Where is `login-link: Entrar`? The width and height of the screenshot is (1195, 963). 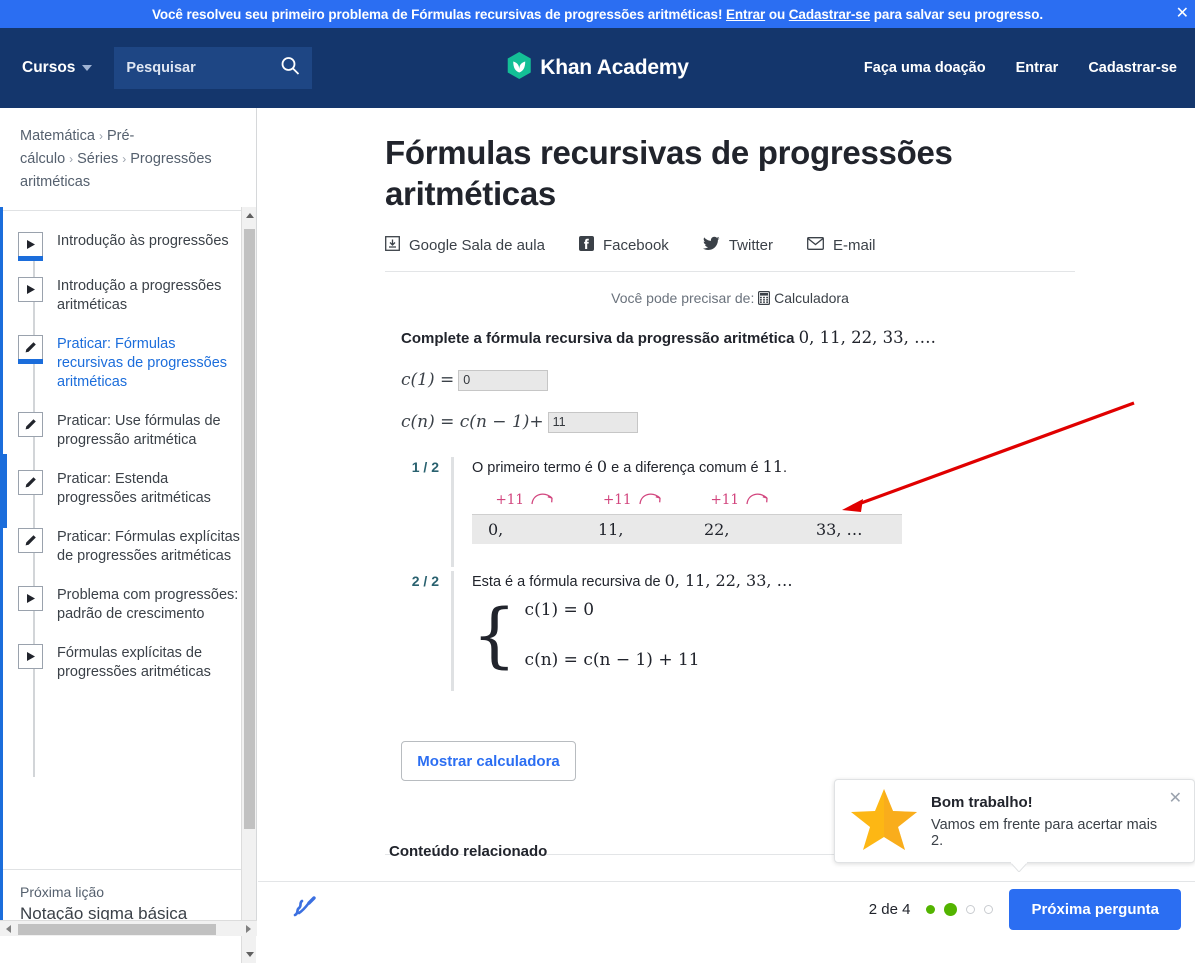
login-link: Entrar is located at coordinates (1037, 68).